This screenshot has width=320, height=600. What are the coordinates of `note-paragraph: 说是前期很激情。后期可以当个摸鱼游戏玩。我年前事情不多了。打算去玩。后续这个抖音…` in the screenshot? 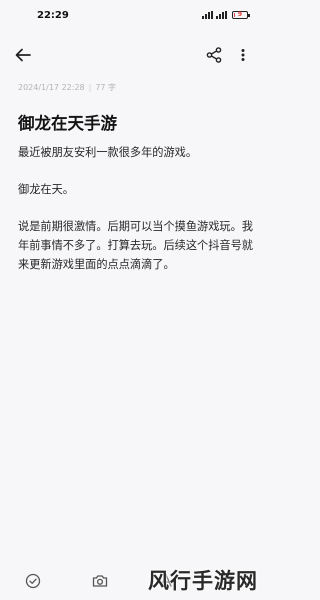 It's located at (135, 245).